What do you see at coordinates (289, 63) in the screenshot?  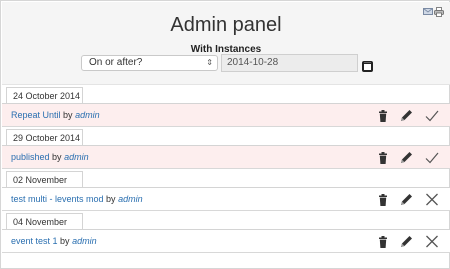 I see `date-input: 2014-10-28` at bounding box center [289, 63].